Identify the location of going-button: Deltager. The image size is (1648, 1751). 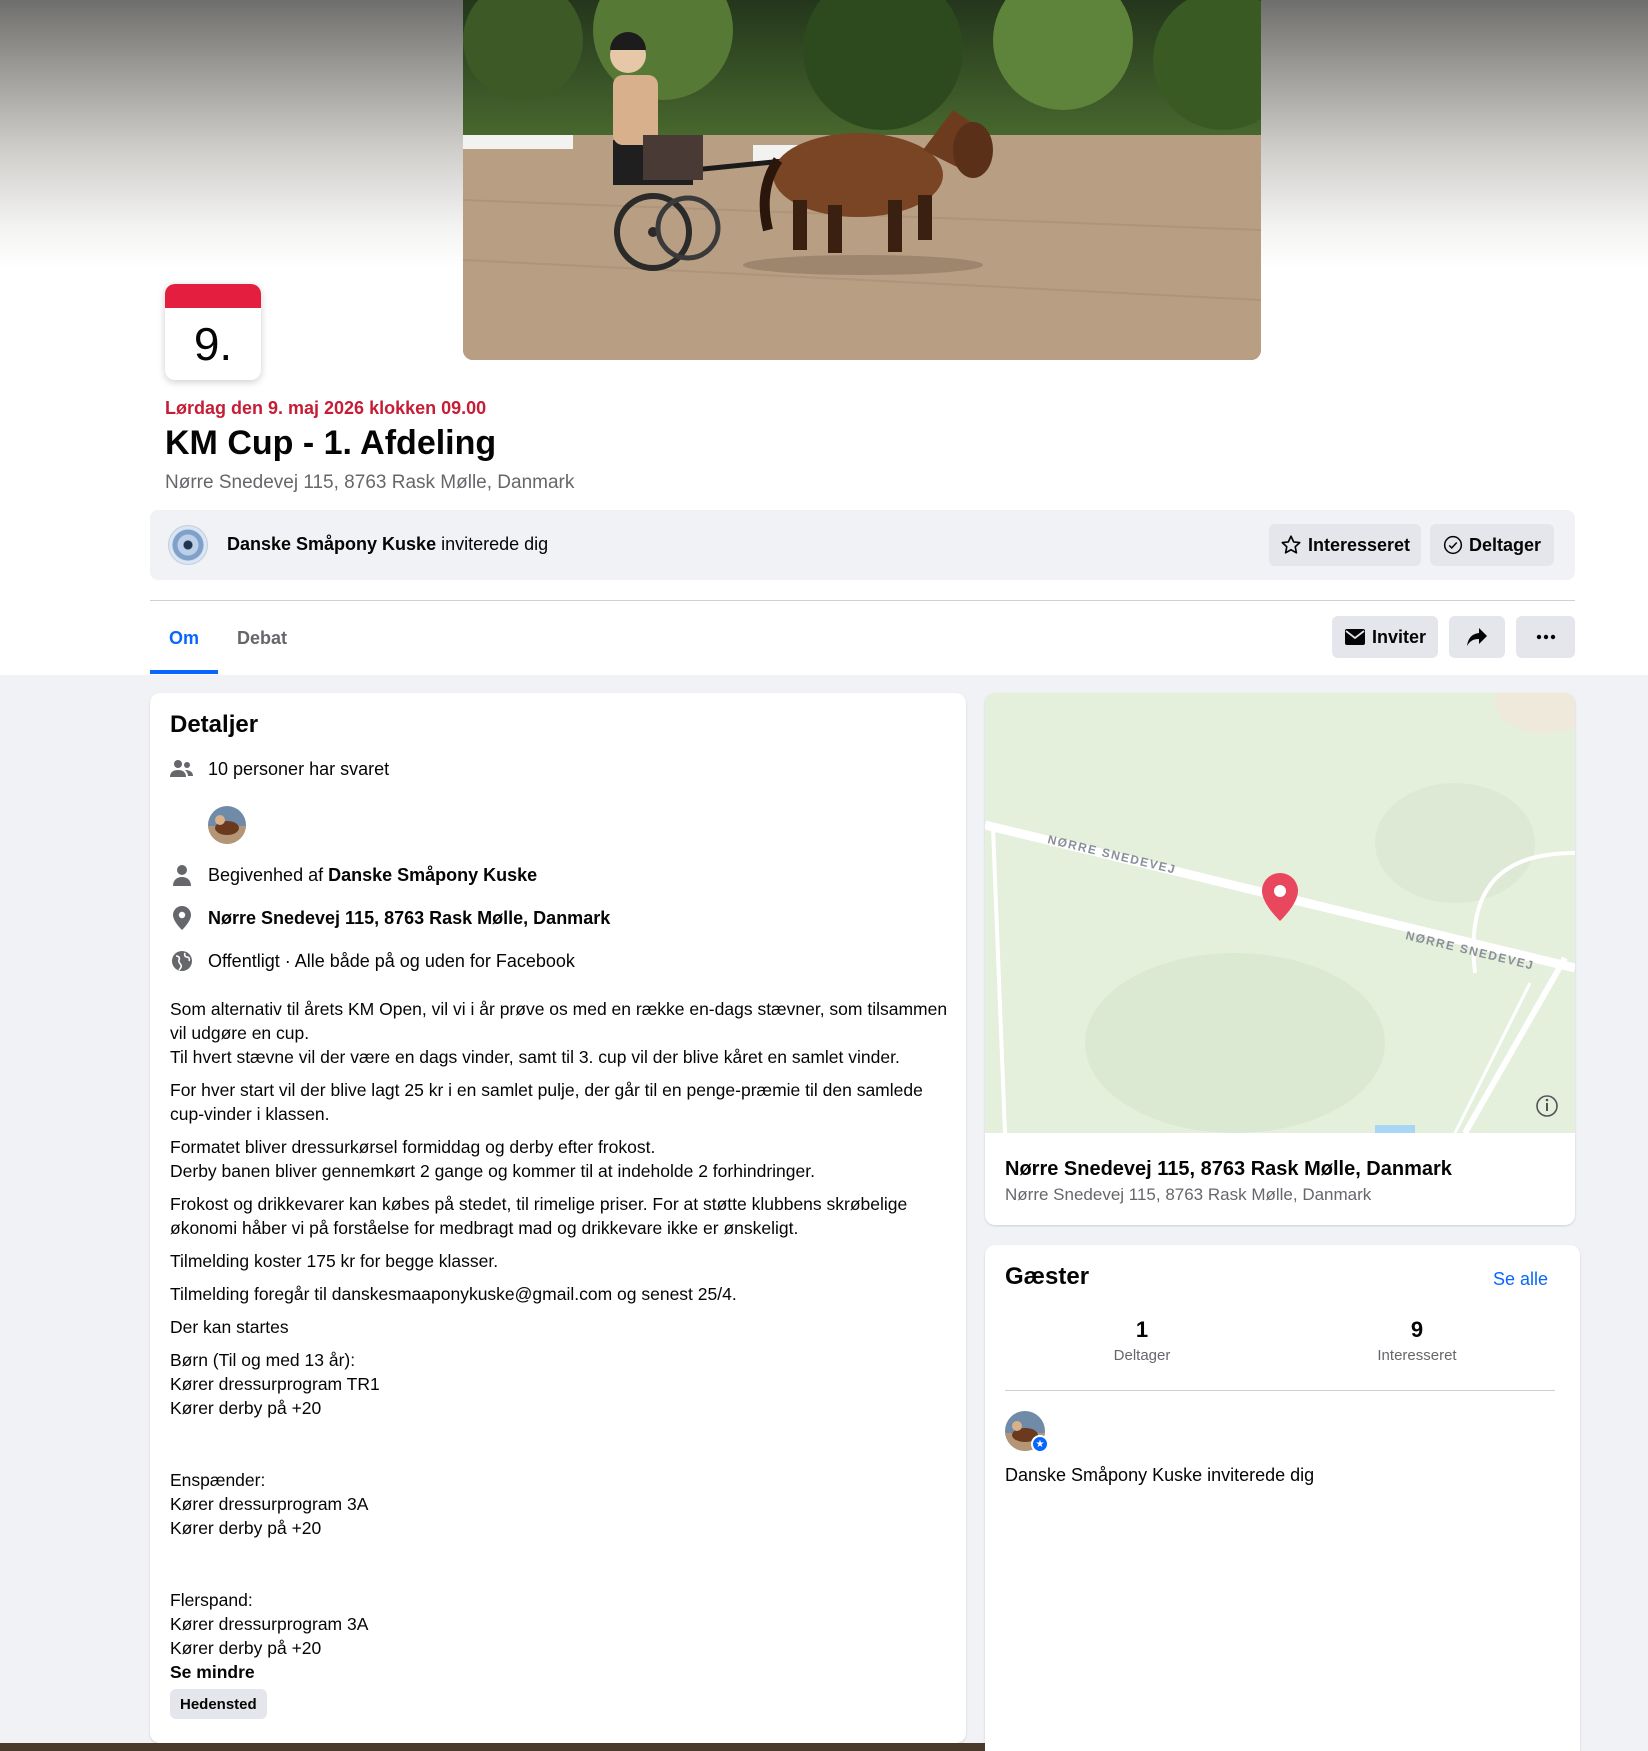
(1492, 545).